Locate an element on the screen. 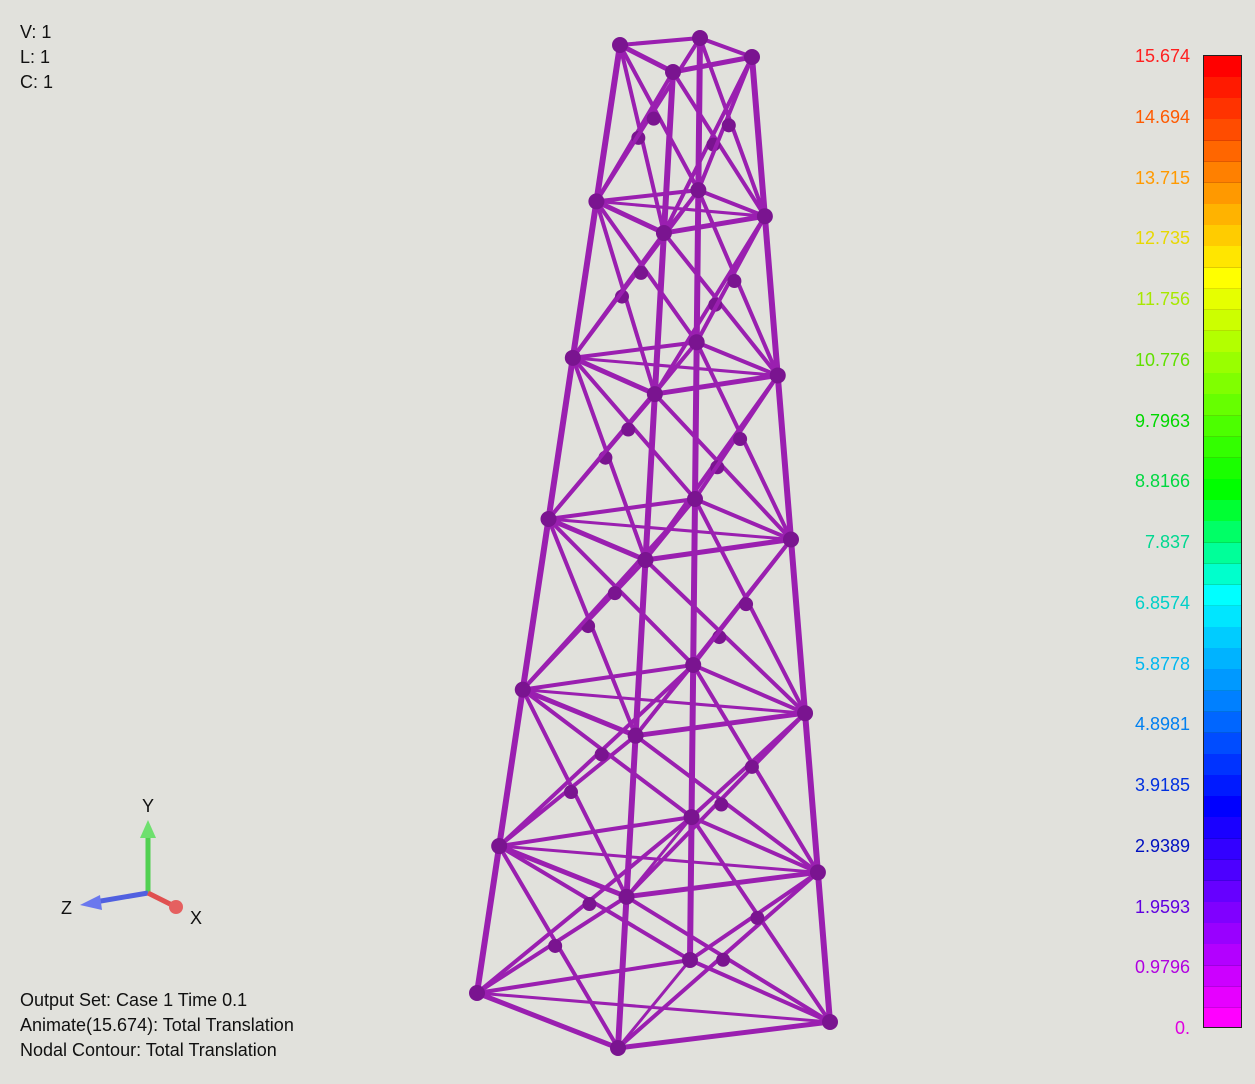 The width and height of the screenshot is (1255, 1084). view-number: V: 1 is located at coordinates (36, 32).